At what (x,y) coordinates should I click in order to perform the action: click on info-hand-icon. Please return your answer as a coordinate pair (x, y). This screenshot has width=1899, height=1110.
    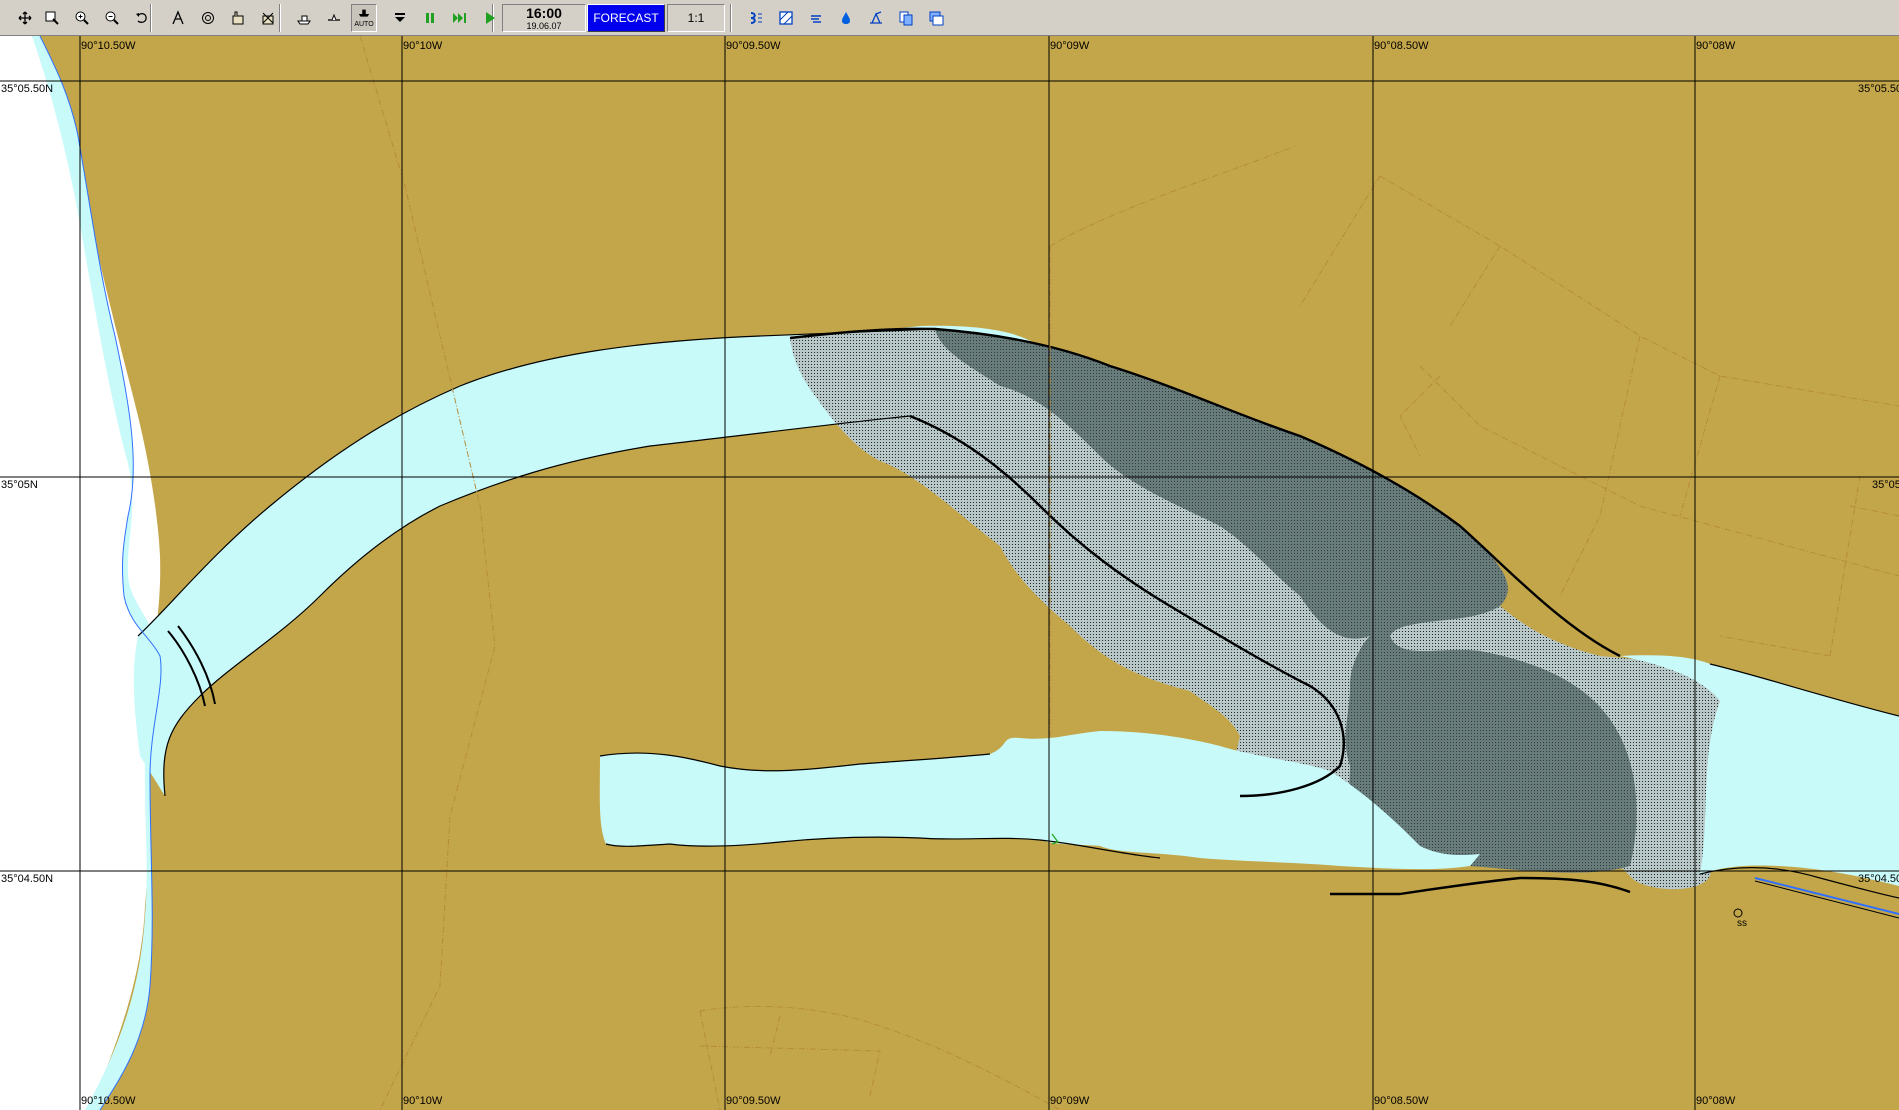
    Looking at the image, I should click on (238, 18).